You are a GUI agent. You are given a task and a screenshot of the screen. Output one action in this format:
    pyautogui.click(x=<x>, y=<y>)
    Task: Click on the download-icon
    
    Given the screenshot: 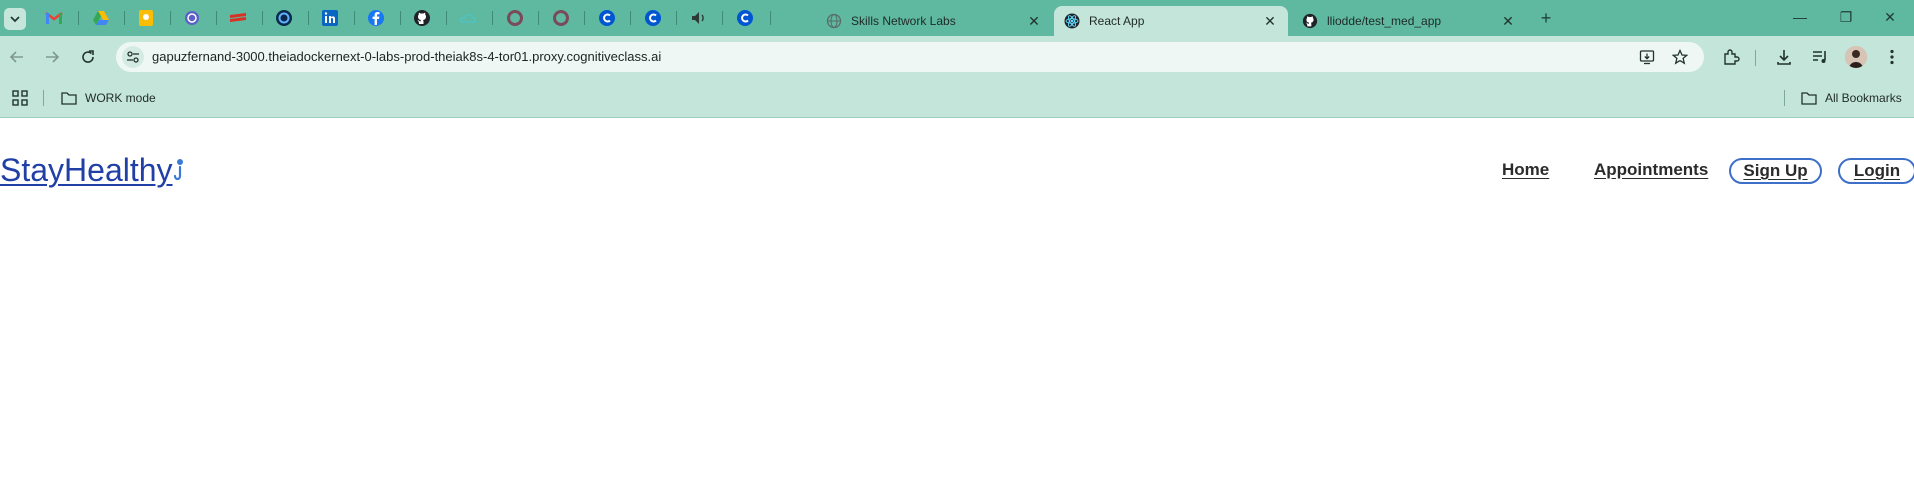 What is the action you would take?
    pyautogui.click(x=1784, y=57)
    